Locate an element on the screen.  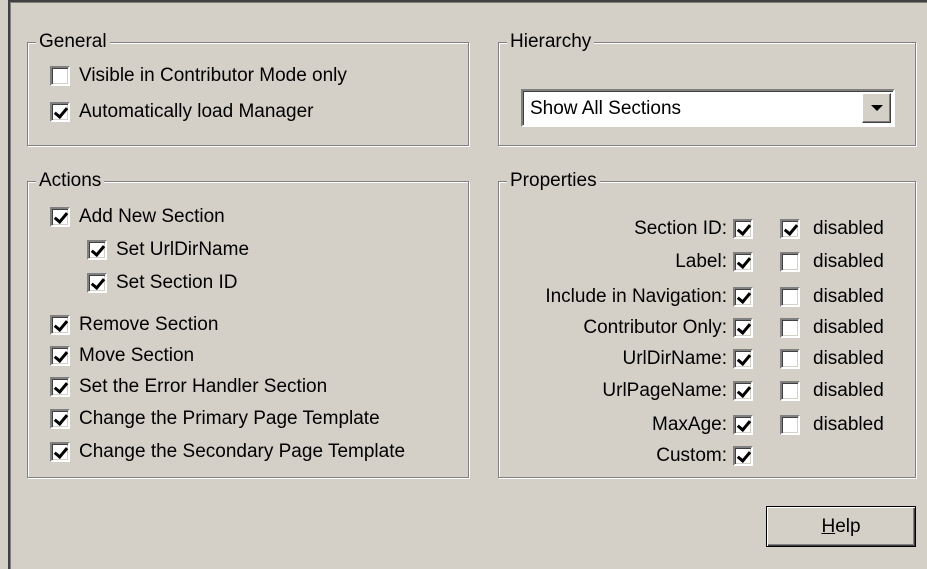
hierarchy-group: Hierarchy Show All Sections is located at coordinates (707, 88).